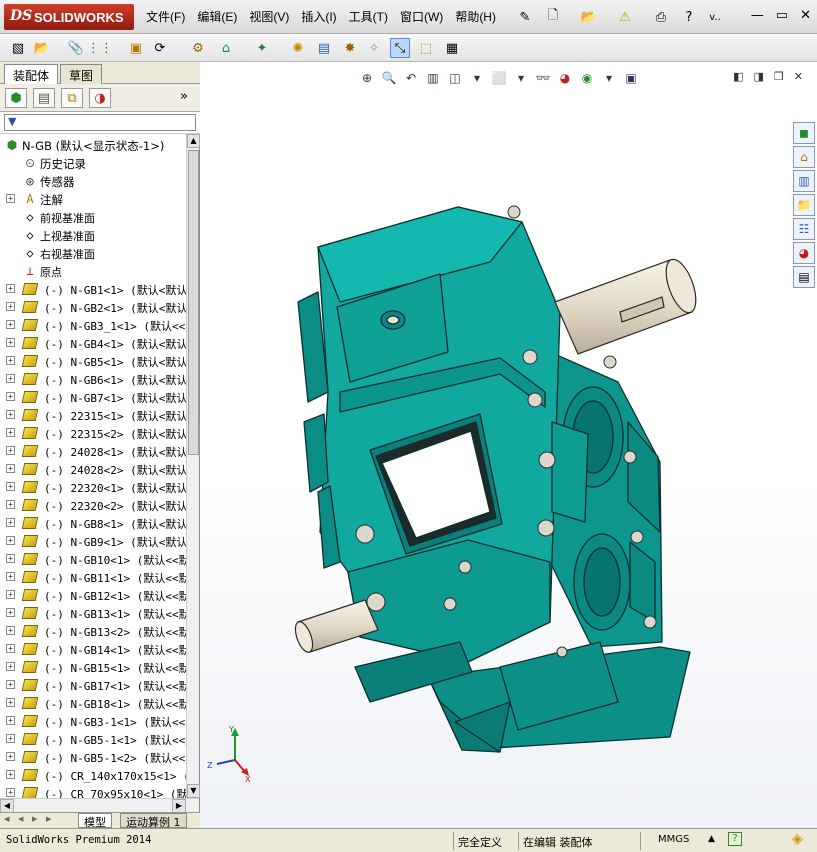 This screenshot has height=852, width=817. I want to click on tree-row-component: + (-) N-GB3-1<1> (默认<<默, so click(93, 721).